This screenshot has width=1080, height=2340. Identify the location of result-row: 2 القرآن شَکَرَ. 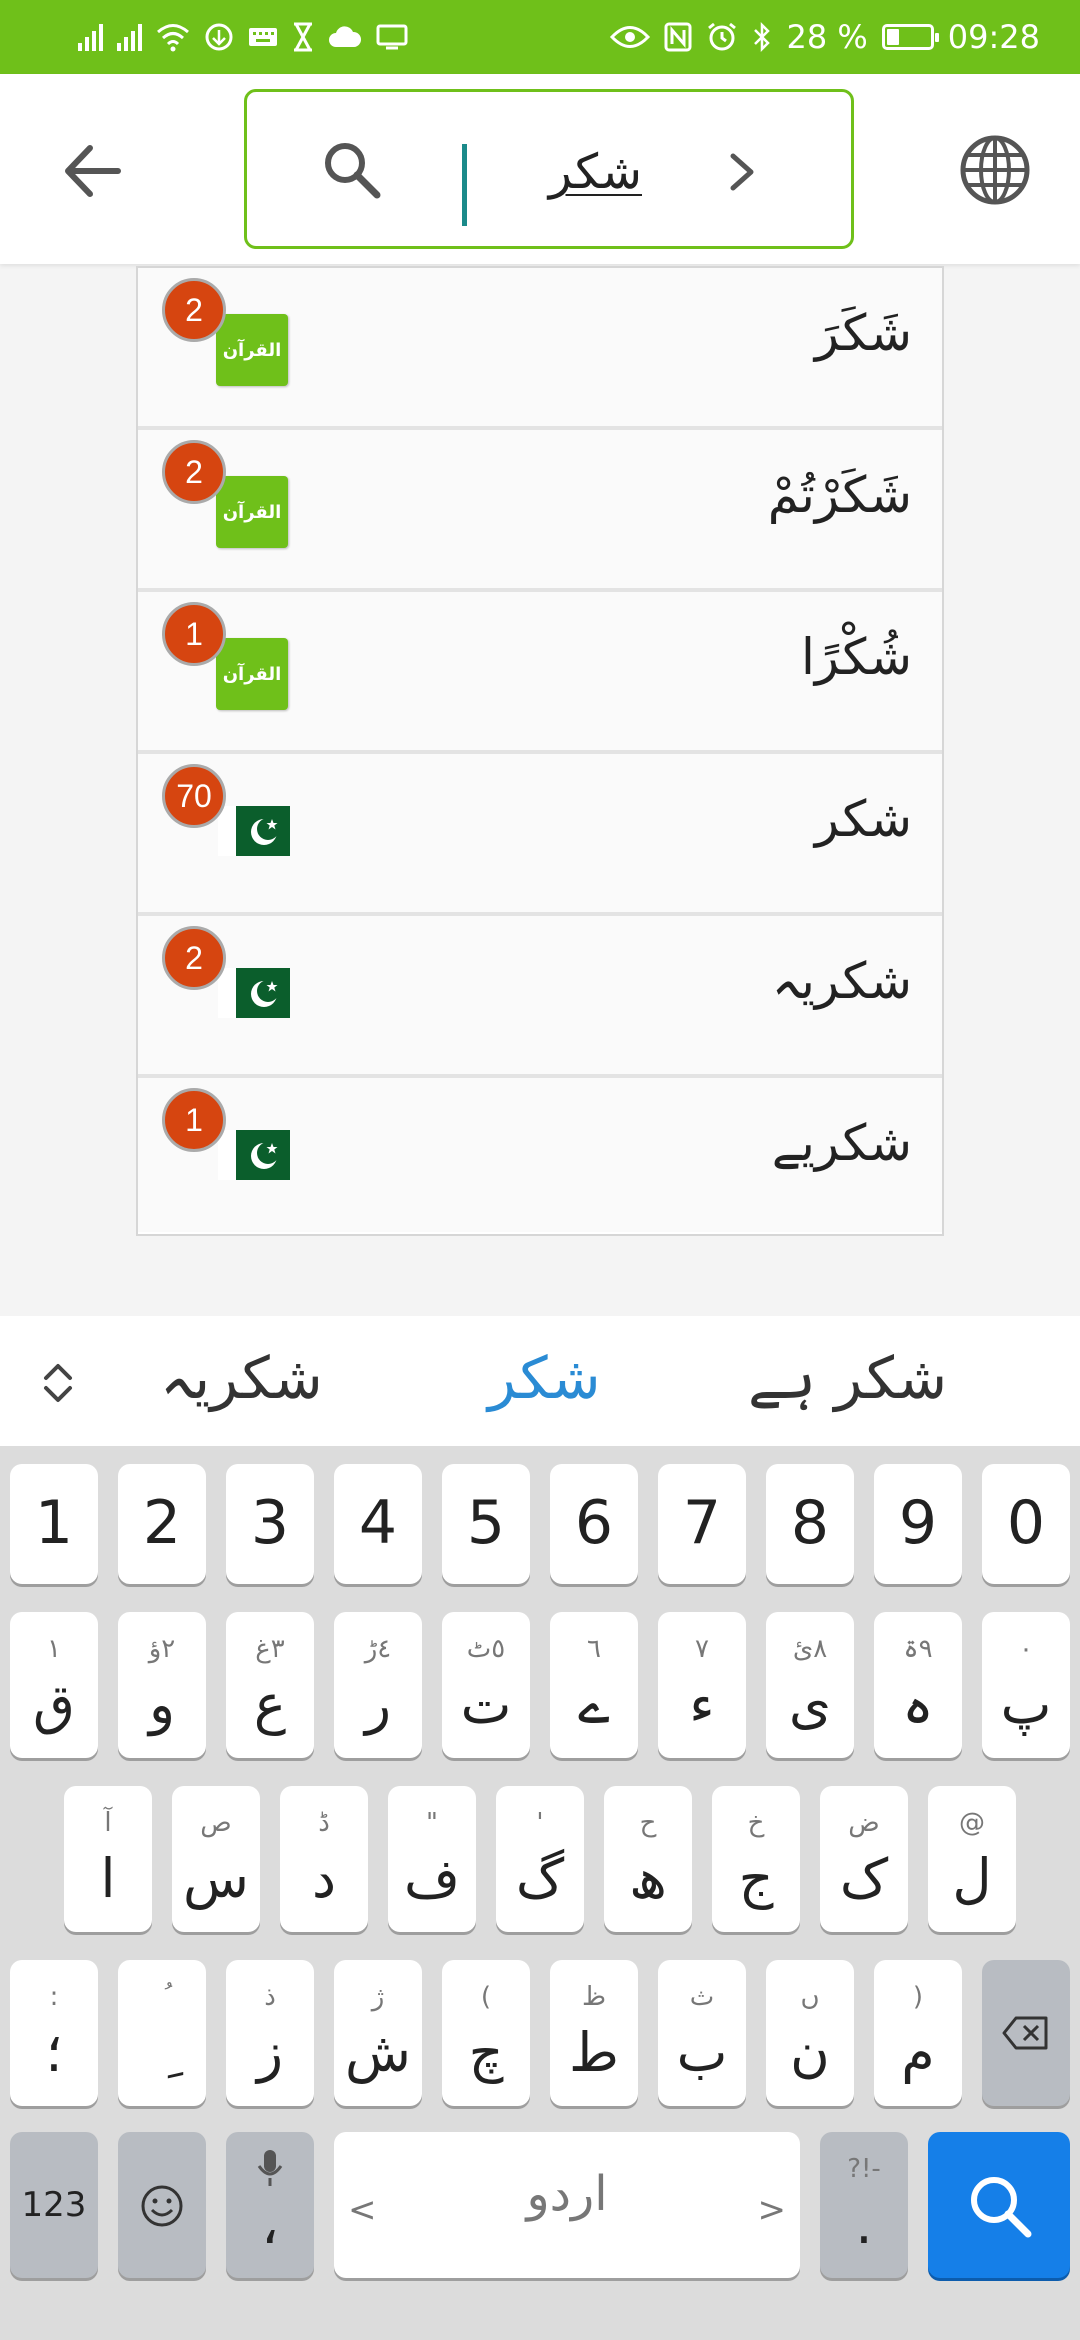
(540, 349).